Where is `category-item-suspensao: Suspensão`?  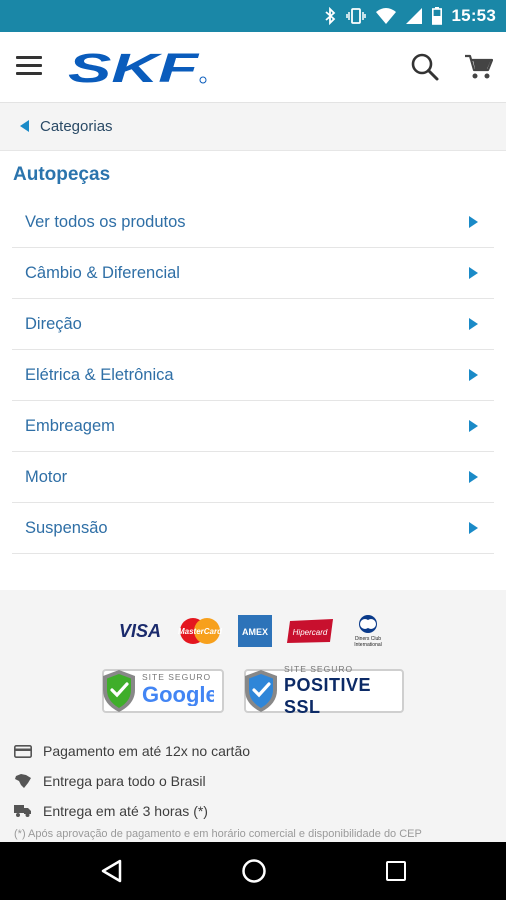
category-item-suspensao: Suspensão is located at coordinates (253, 528).